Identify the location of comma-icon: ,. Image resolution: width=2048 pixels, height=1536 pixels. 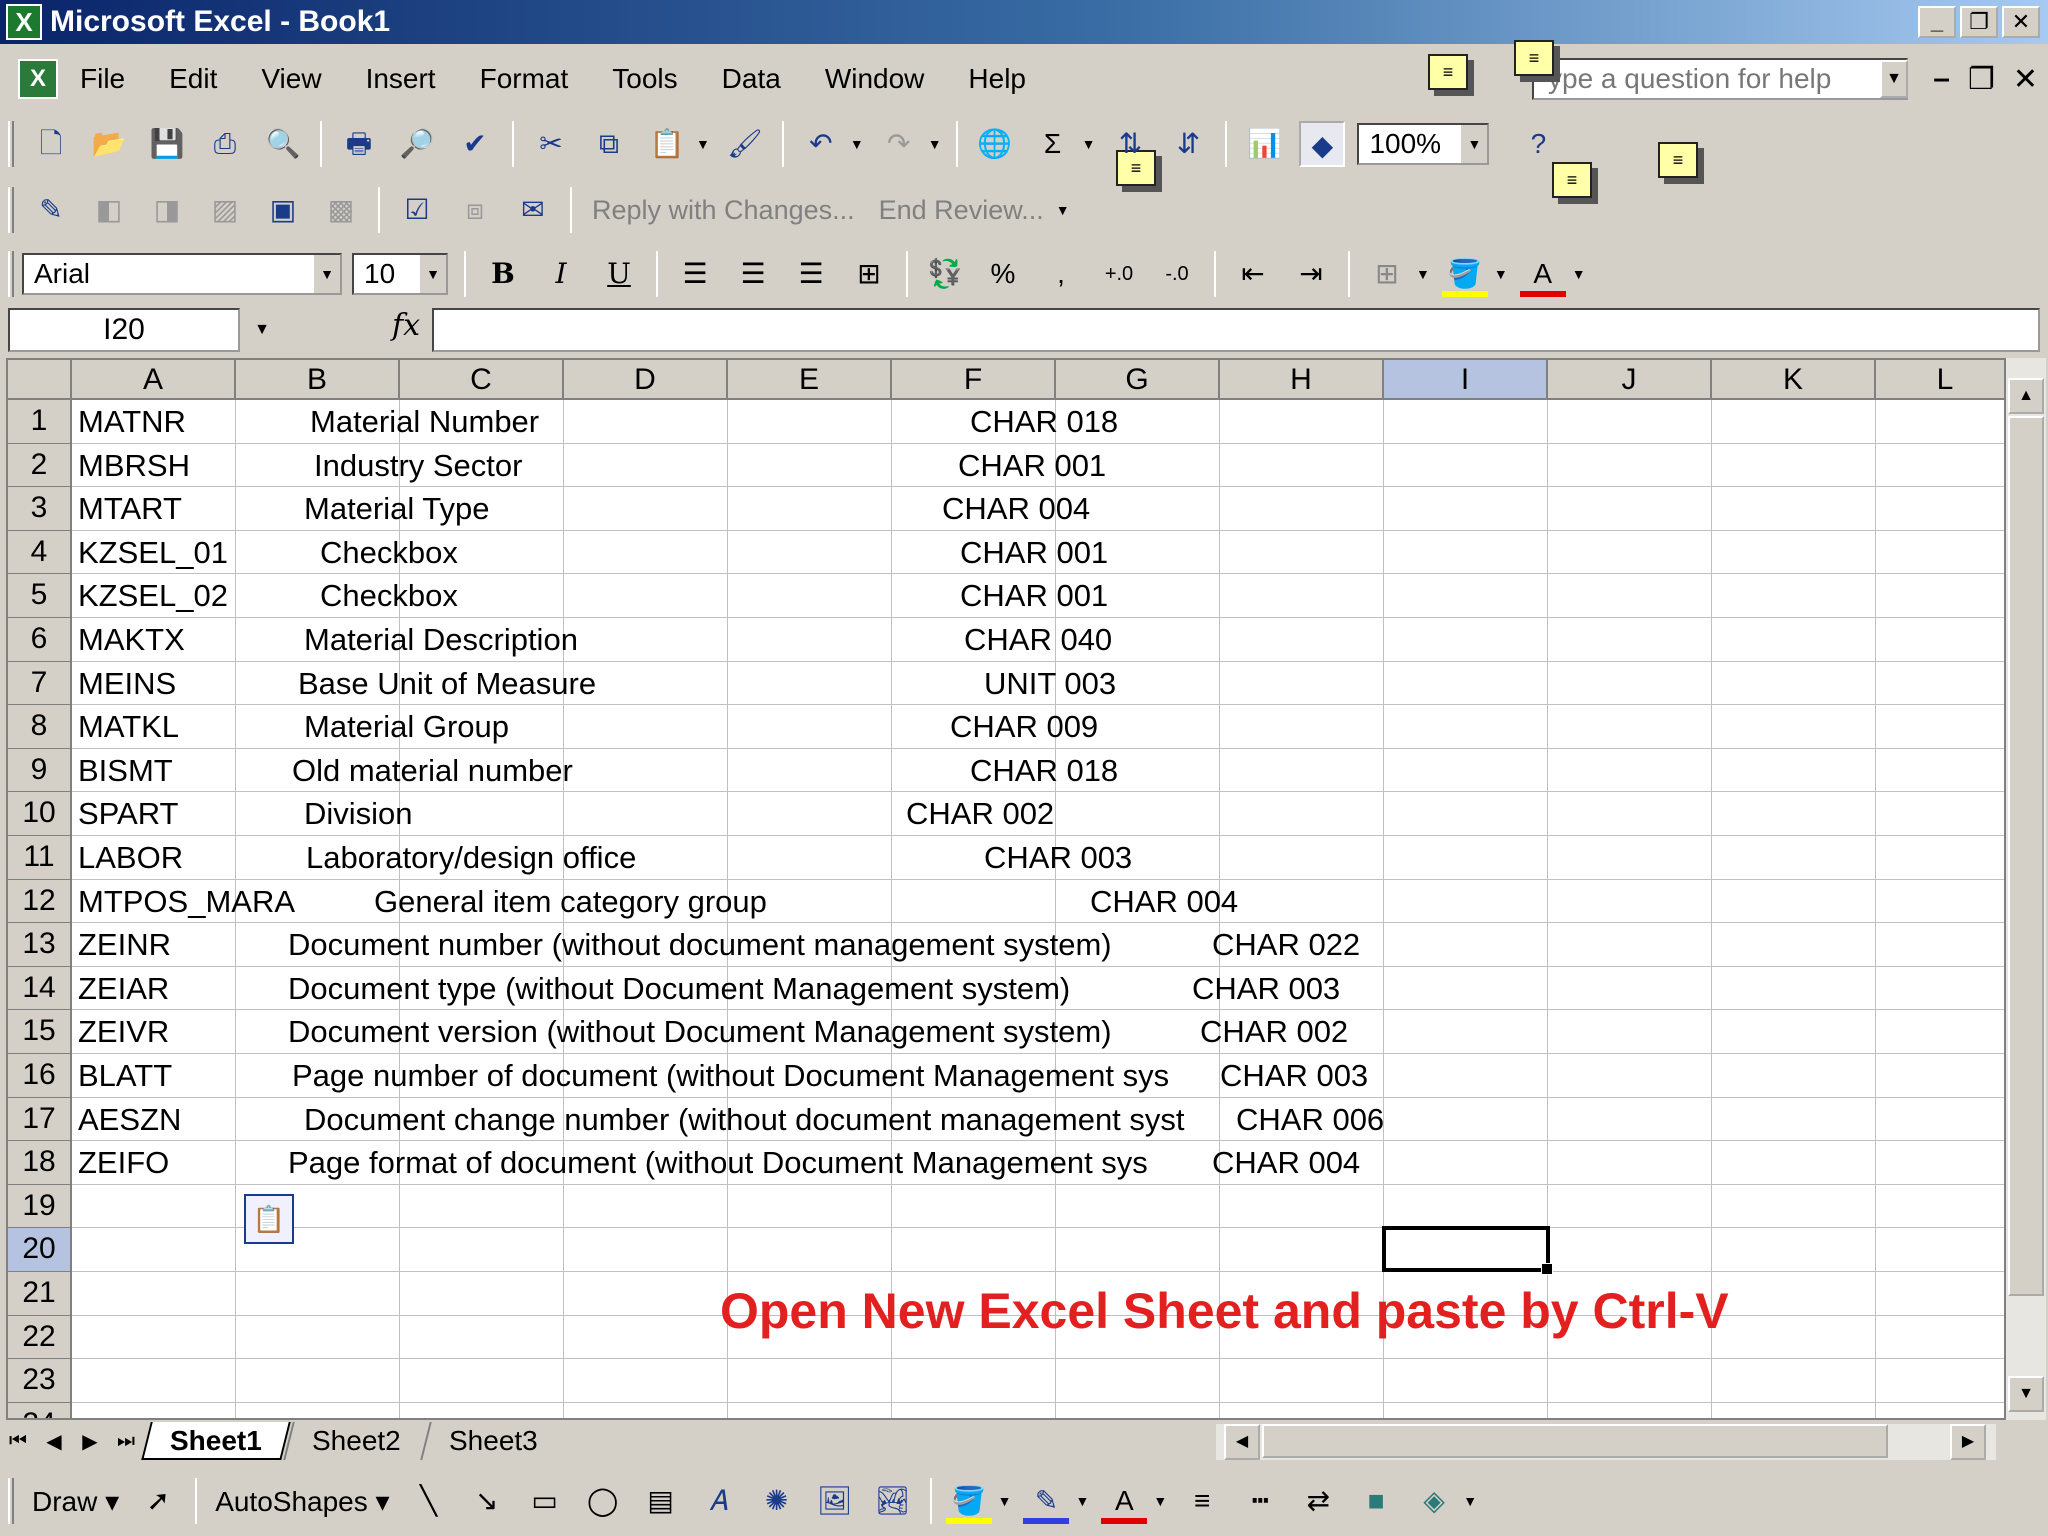
(1061, 274).